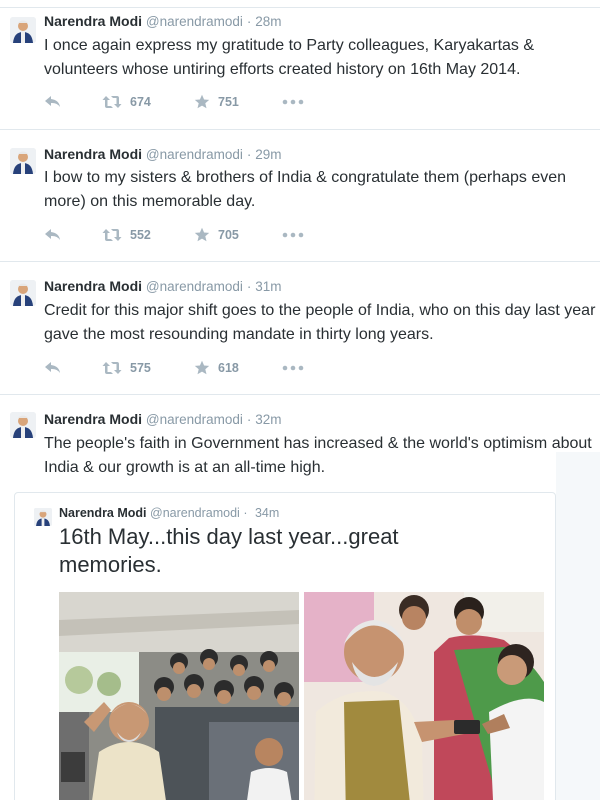 The height and width of the screenshot is (800, 600). What do you see at coordinates (578, 626) in the screenshot?
I see `page-gutter` at bounding box center [578, 626].